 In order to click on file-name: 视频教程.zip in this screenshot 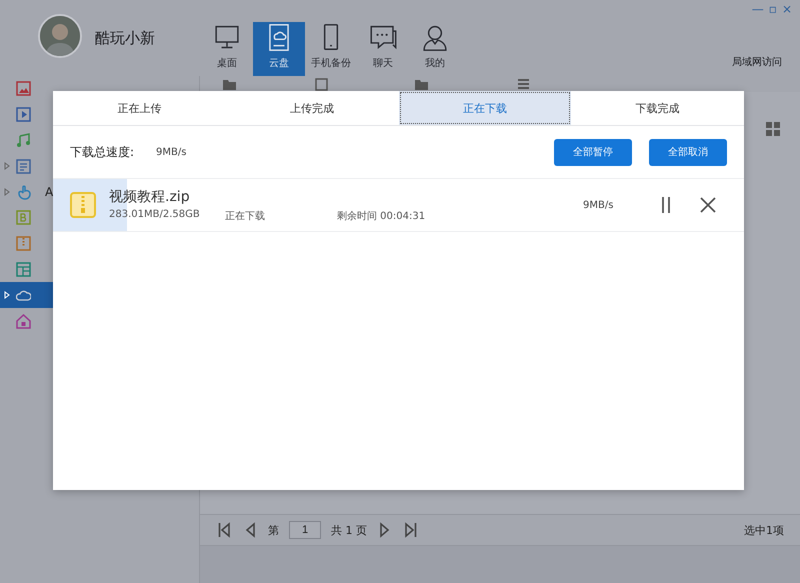, I will do `click(150, 197)`.